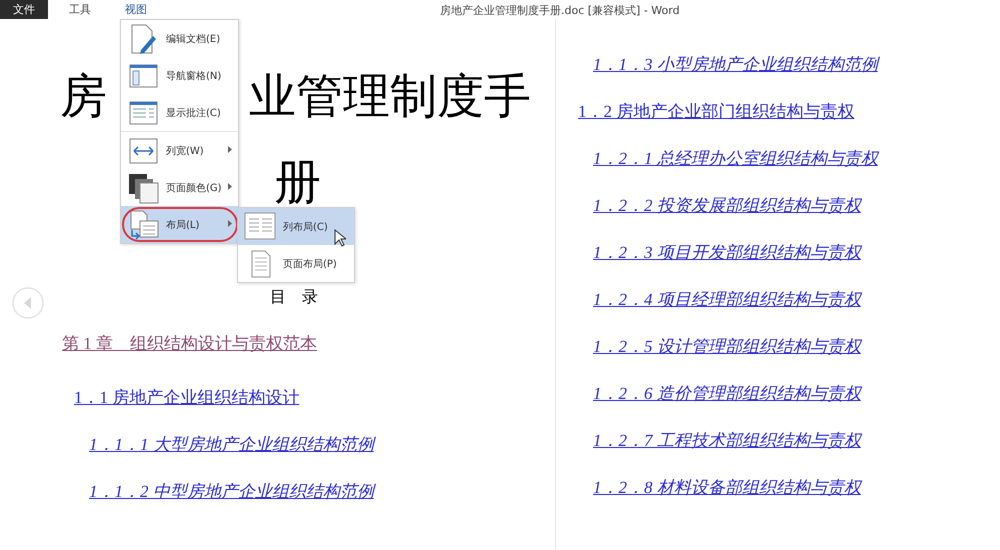 The image size is (1000, 550). Describe the element at coordinates (296, 226) in the screenshot. I see `menu-item: 列布局(C)` at that location.